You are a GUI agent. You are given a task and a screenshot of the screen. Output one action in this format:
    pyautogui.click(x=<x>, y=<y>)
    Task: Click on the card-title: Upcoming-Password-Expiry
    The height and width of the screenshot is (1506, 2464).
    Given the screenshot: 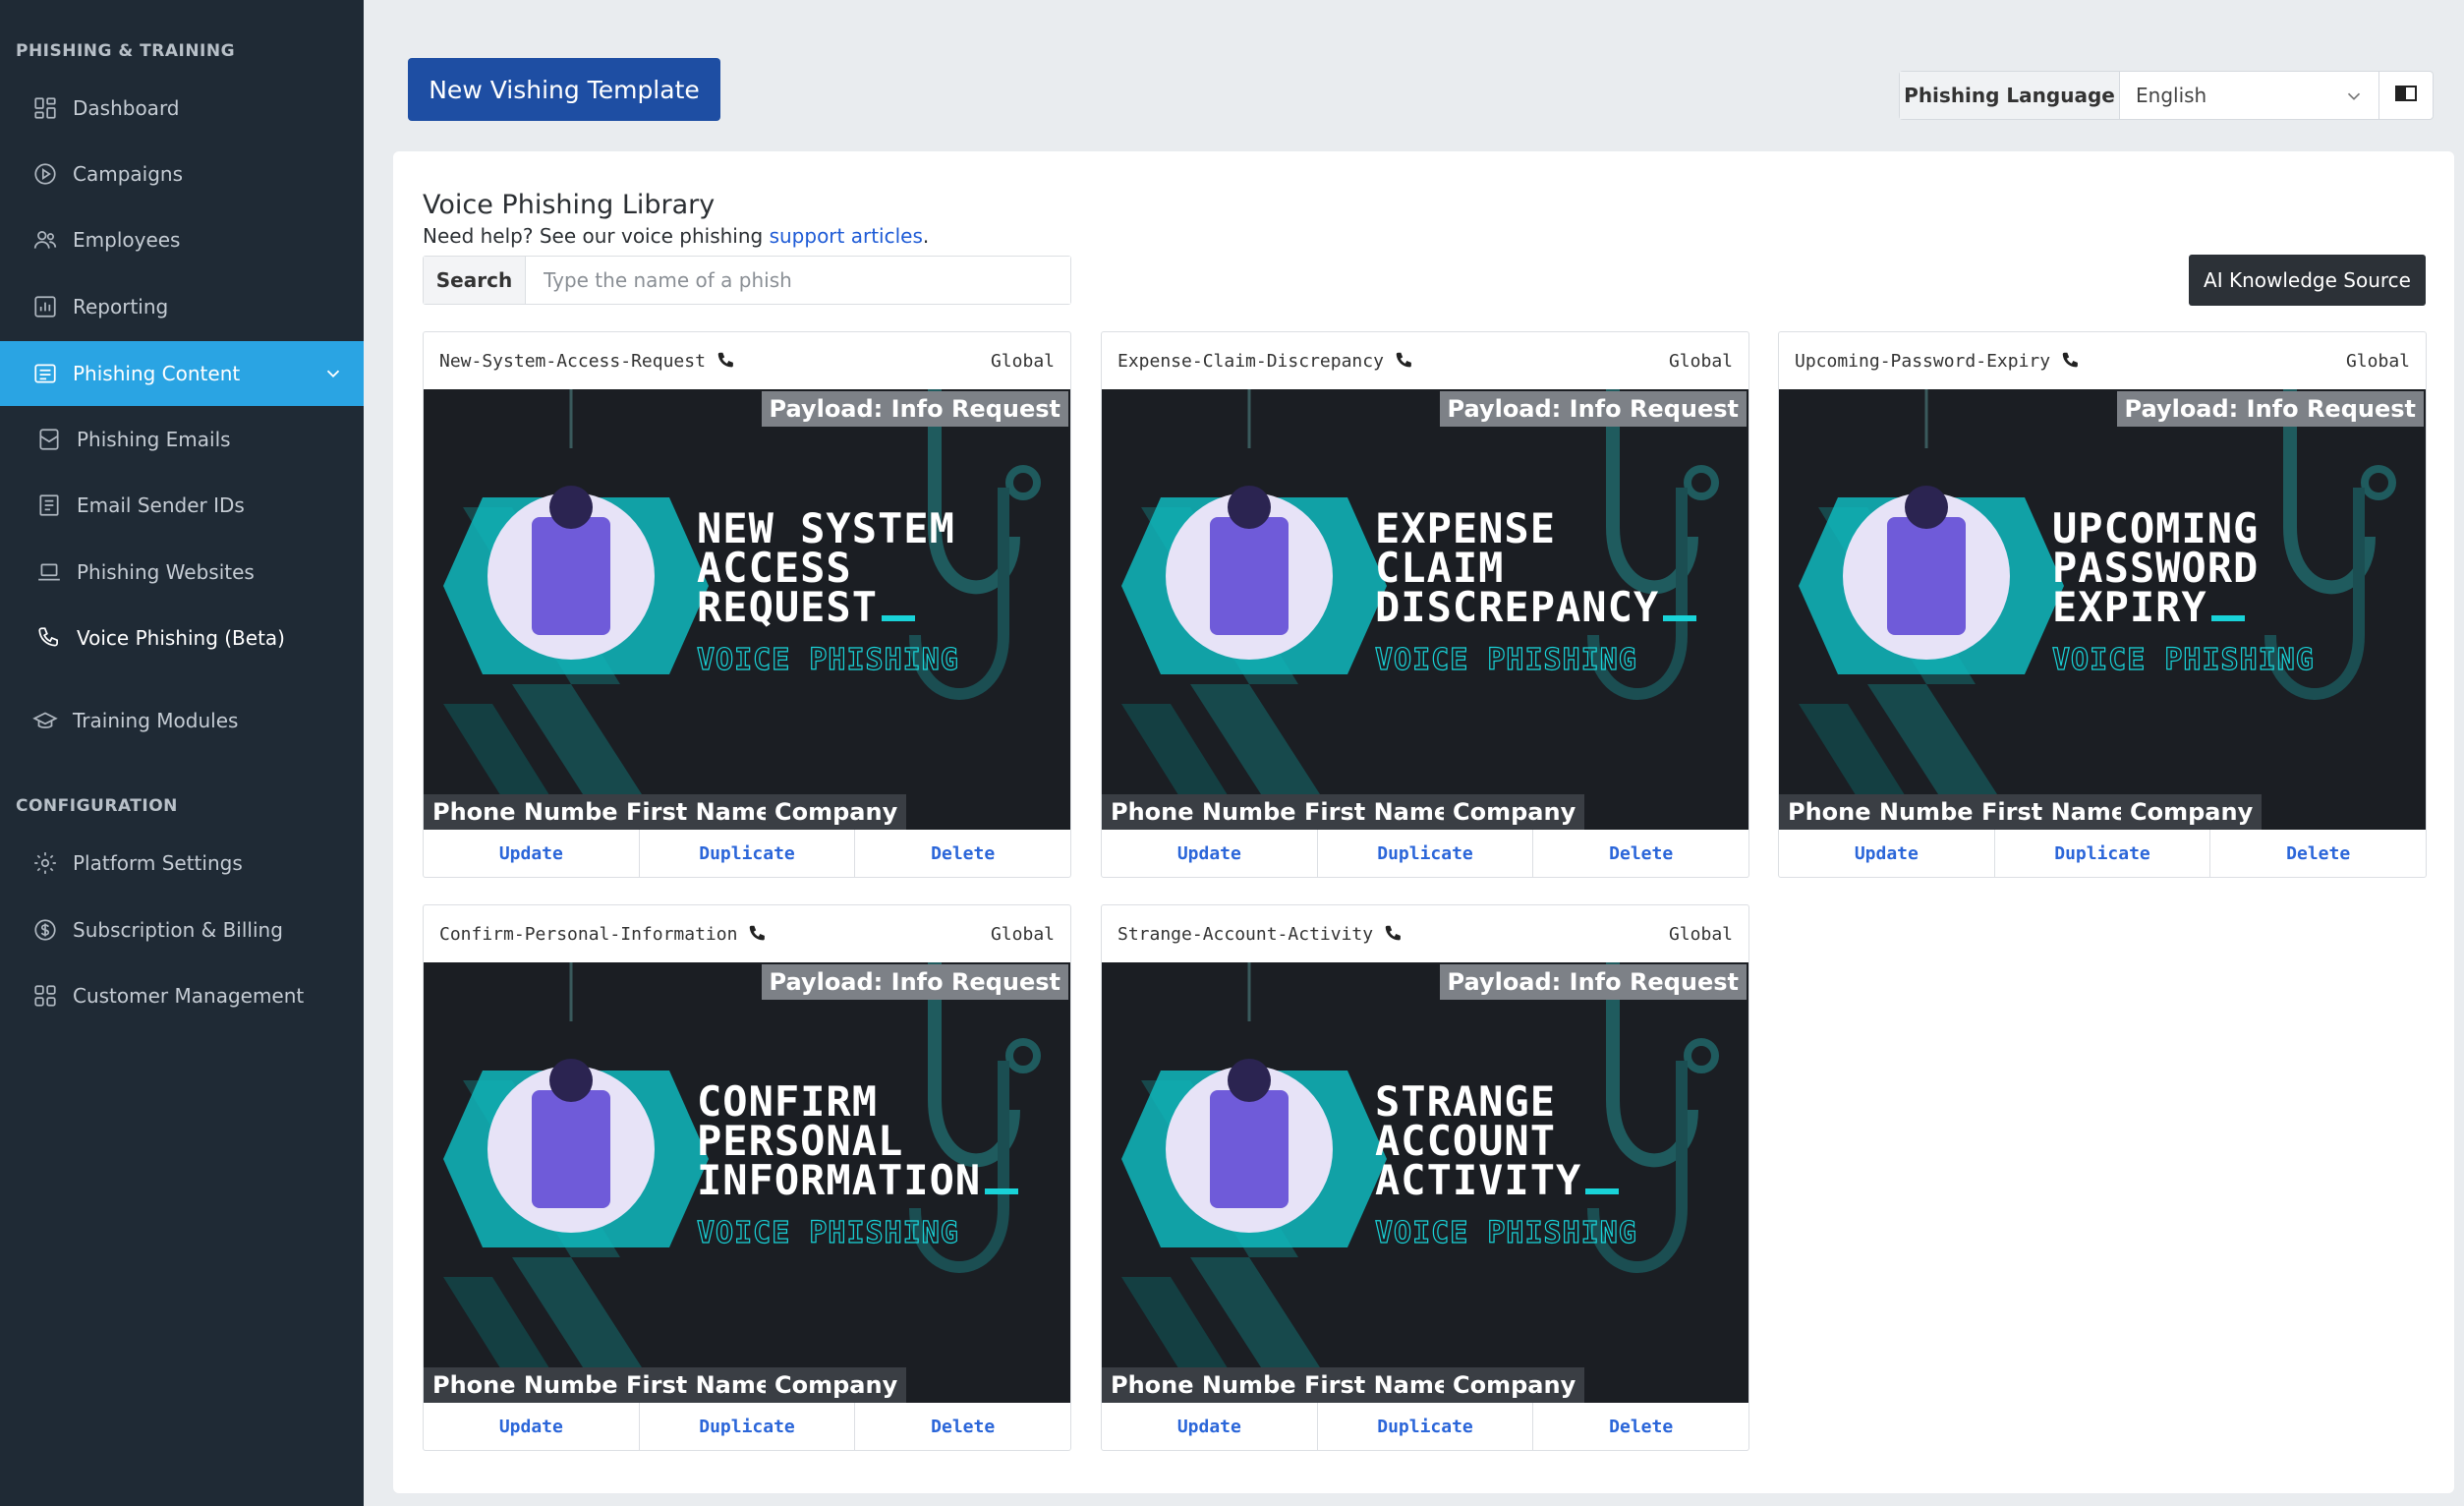 What is the action you would take?
    pyautogui.click(x=1938, y=361)
    